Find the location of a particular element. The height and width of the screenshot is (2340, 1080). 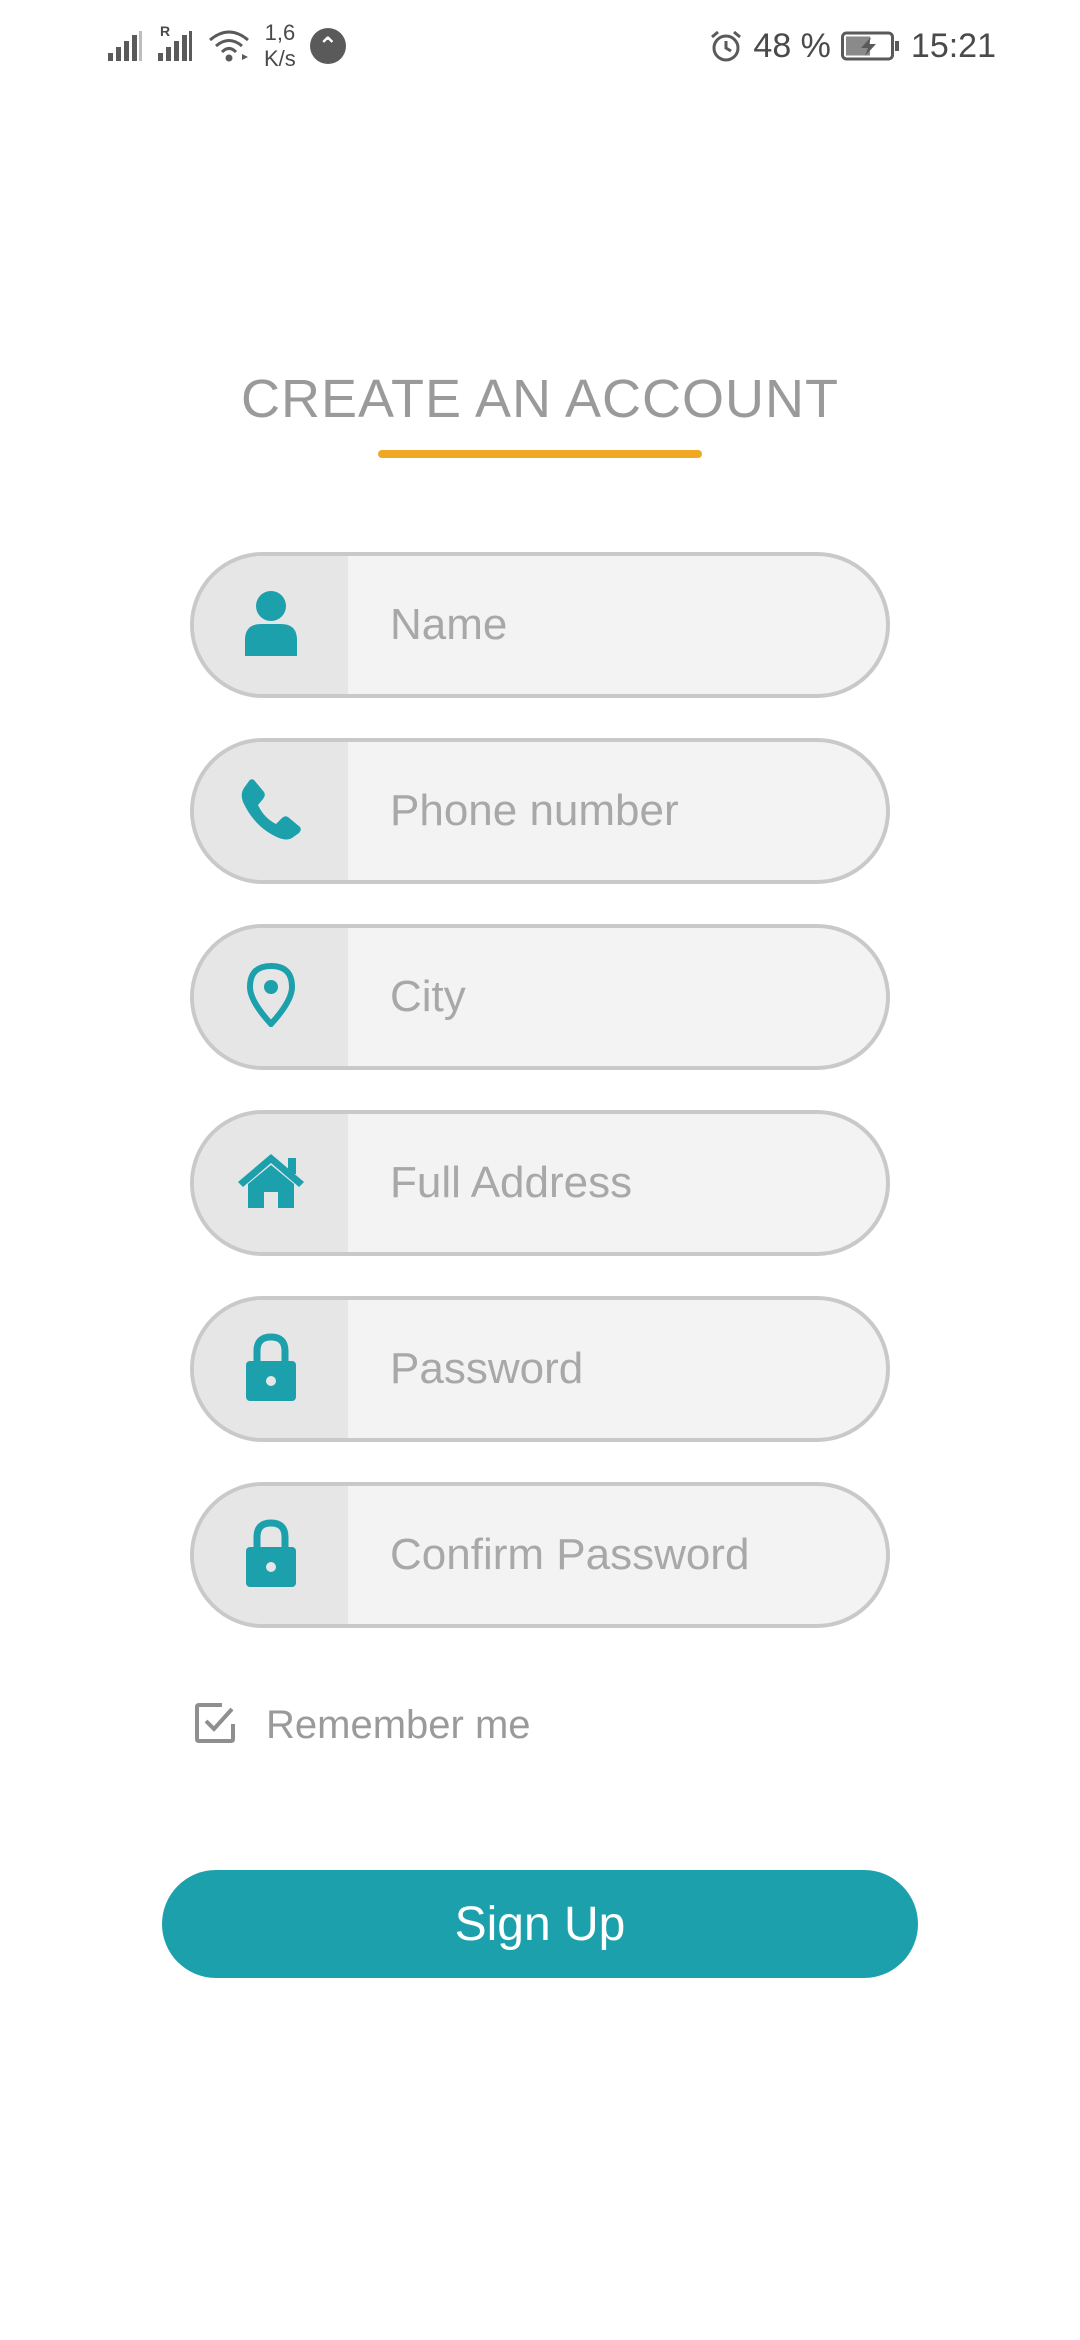

phone-icon is located at coordinates (271, 811).